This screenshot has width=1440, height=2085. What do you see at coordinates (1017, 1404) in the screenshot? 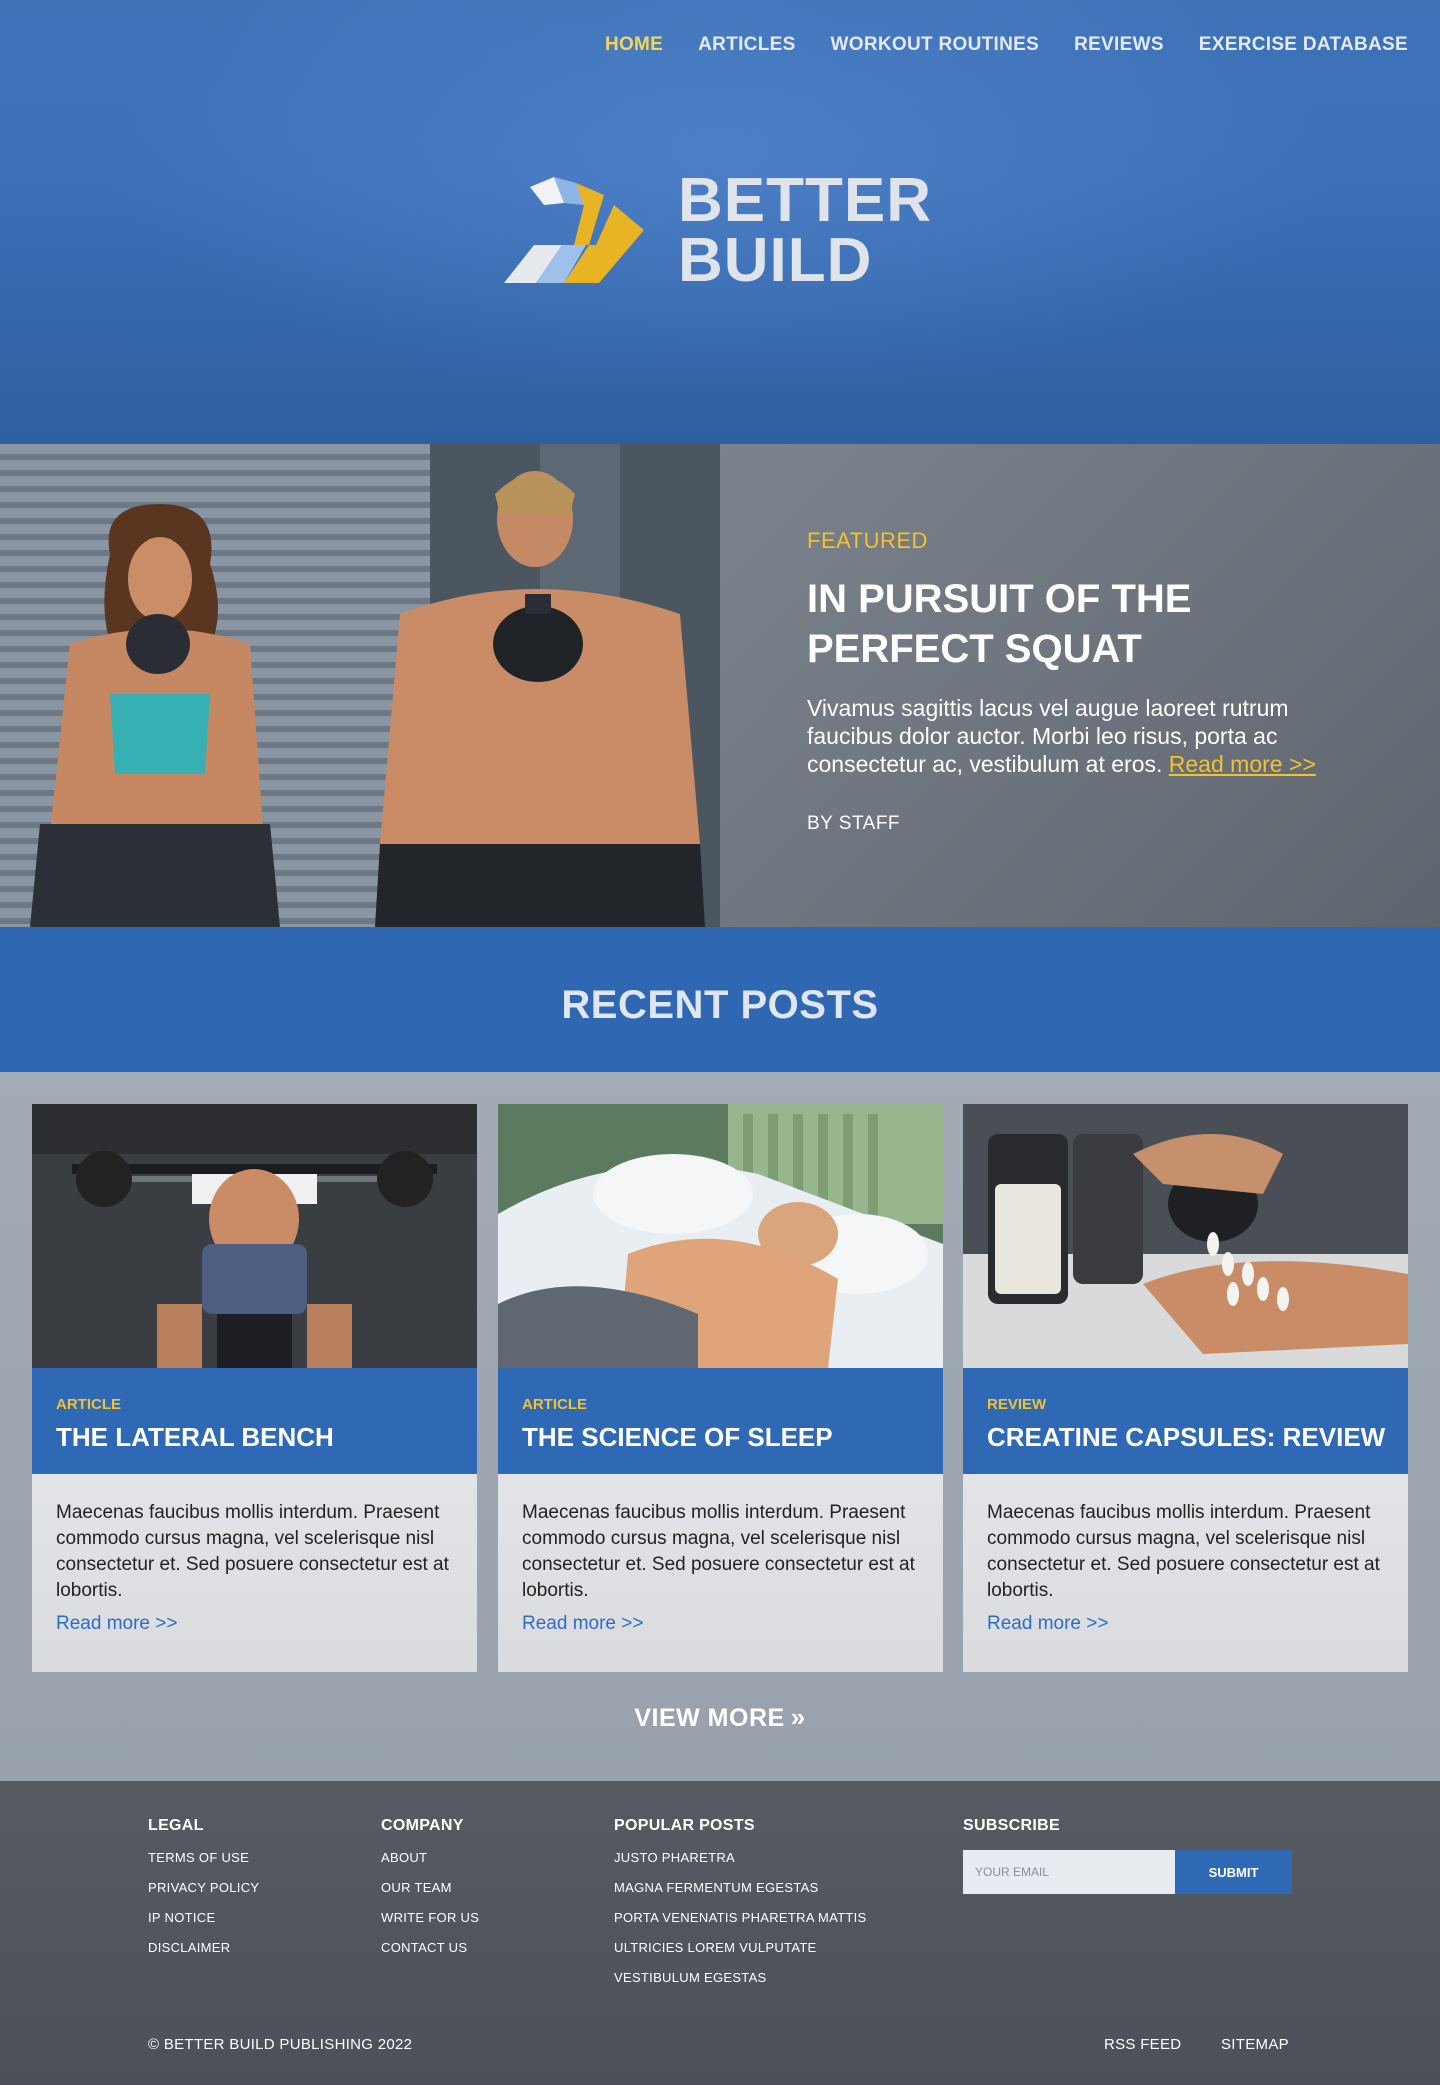
I see `post-category: REVIEW` at bounding box center [1017, 1404].